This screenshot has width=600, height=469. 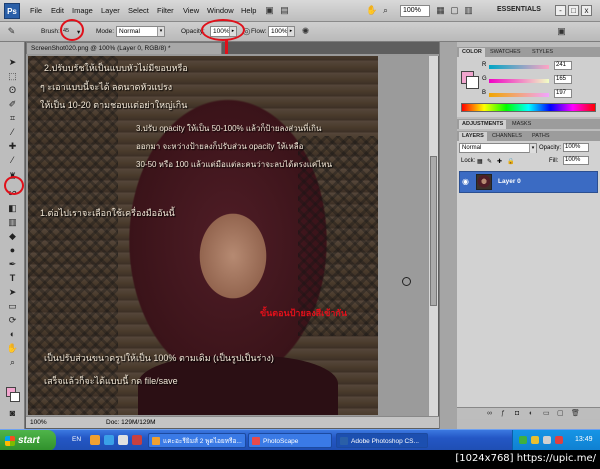 What do you see at coordinates (137, 440) in the screenshot?
I see `quicklaunch-app-icon` at bounding box center [137, 440].